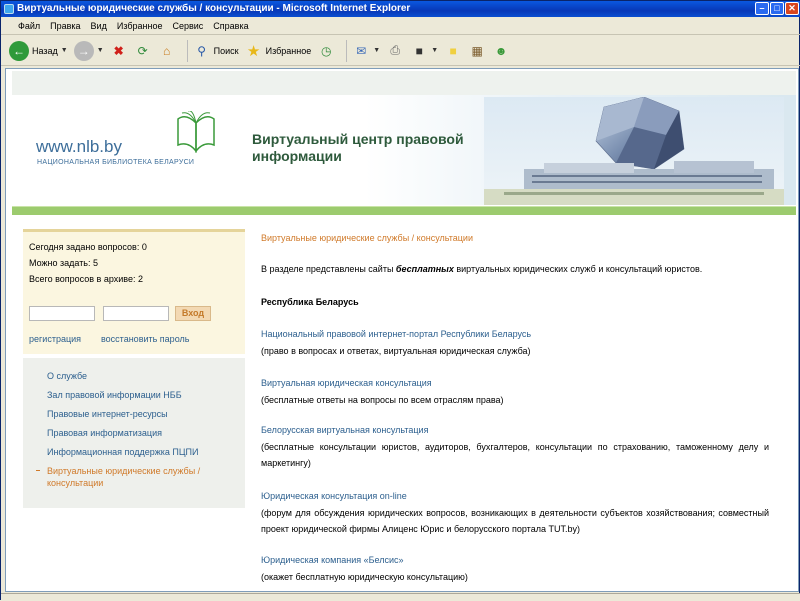  I want to click on stop-icon: ✖, so click(118, 50).